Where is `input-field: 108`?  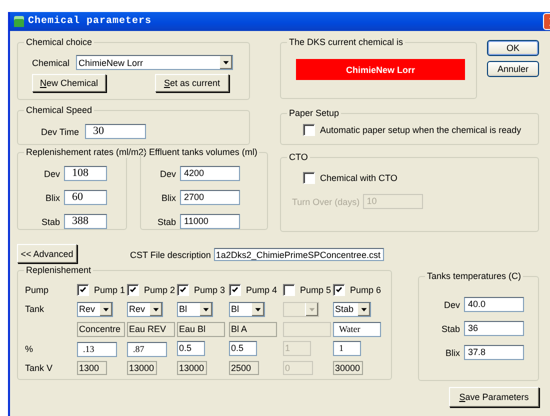 input-field: 108 is located at coordinates (85, 173).